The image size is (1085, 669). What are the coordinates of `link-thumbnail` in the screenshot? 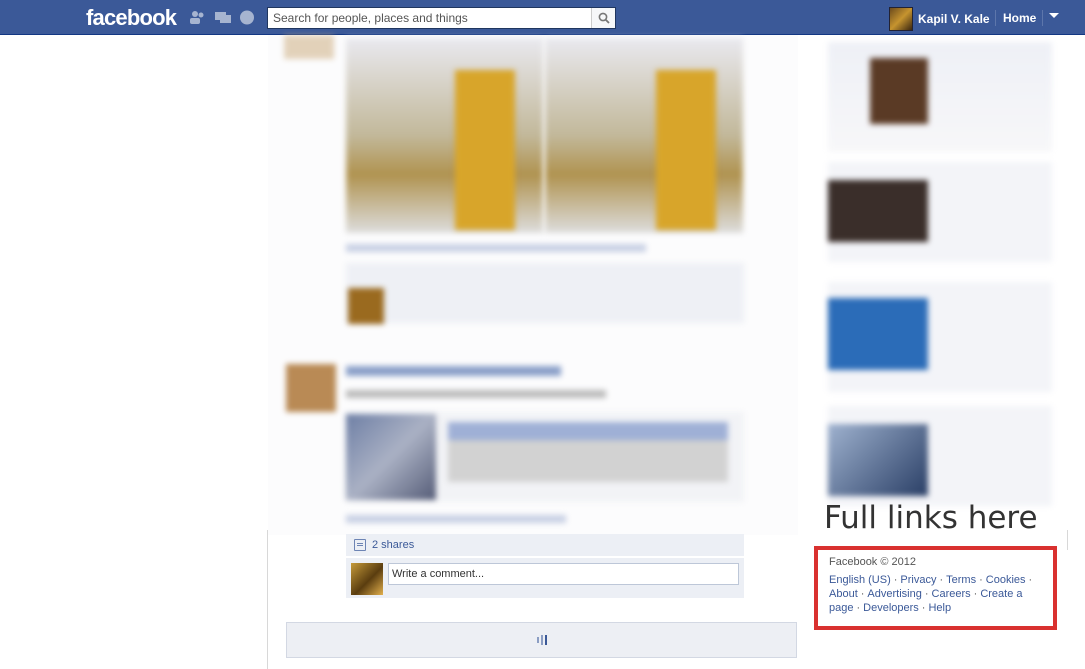 It's located at (391, 457).